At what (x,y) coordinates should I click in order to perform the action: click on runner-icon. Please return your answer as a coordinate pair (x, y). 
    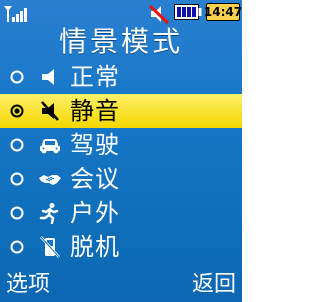
    Looking at the image, I should click on (49, 213).